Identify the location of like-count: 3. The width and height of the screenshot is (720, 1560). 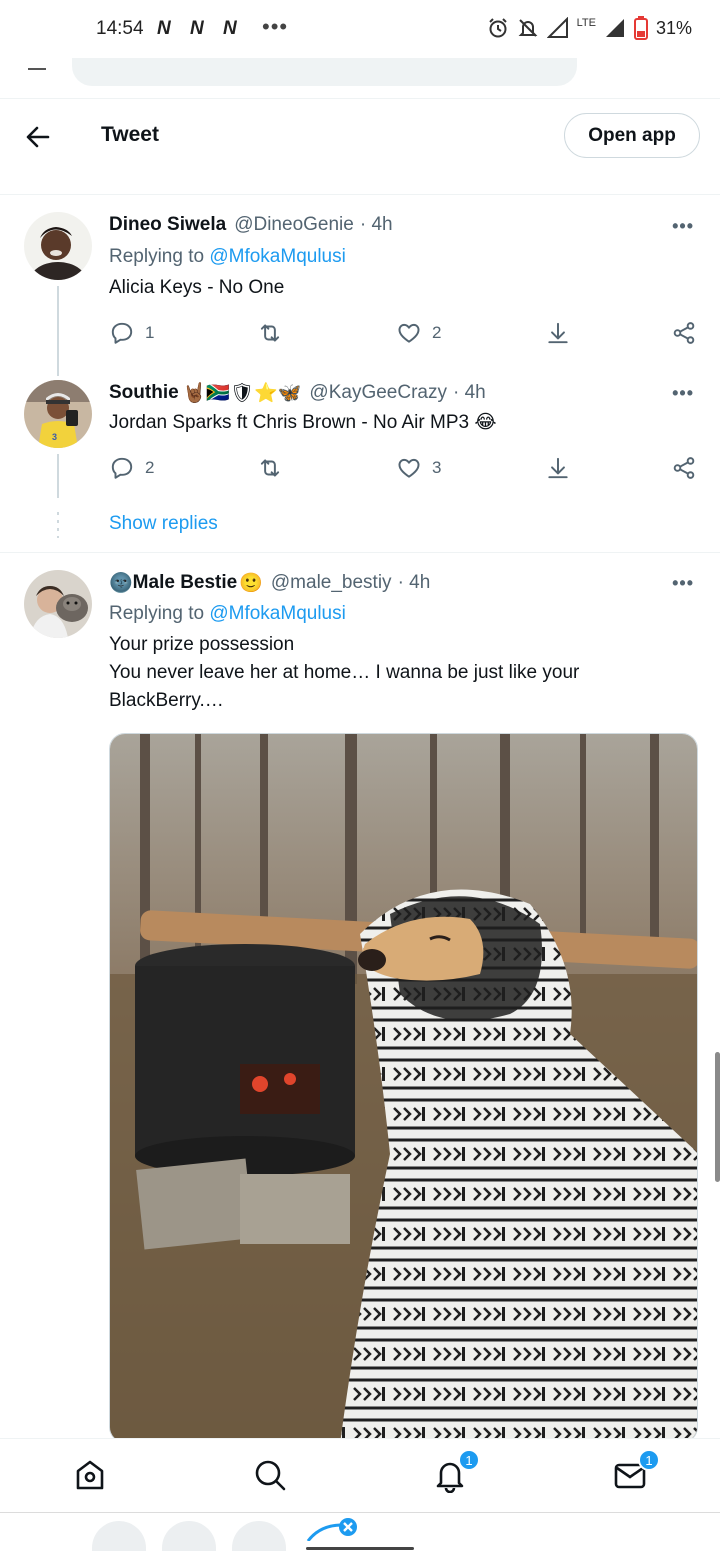
(437, 467).